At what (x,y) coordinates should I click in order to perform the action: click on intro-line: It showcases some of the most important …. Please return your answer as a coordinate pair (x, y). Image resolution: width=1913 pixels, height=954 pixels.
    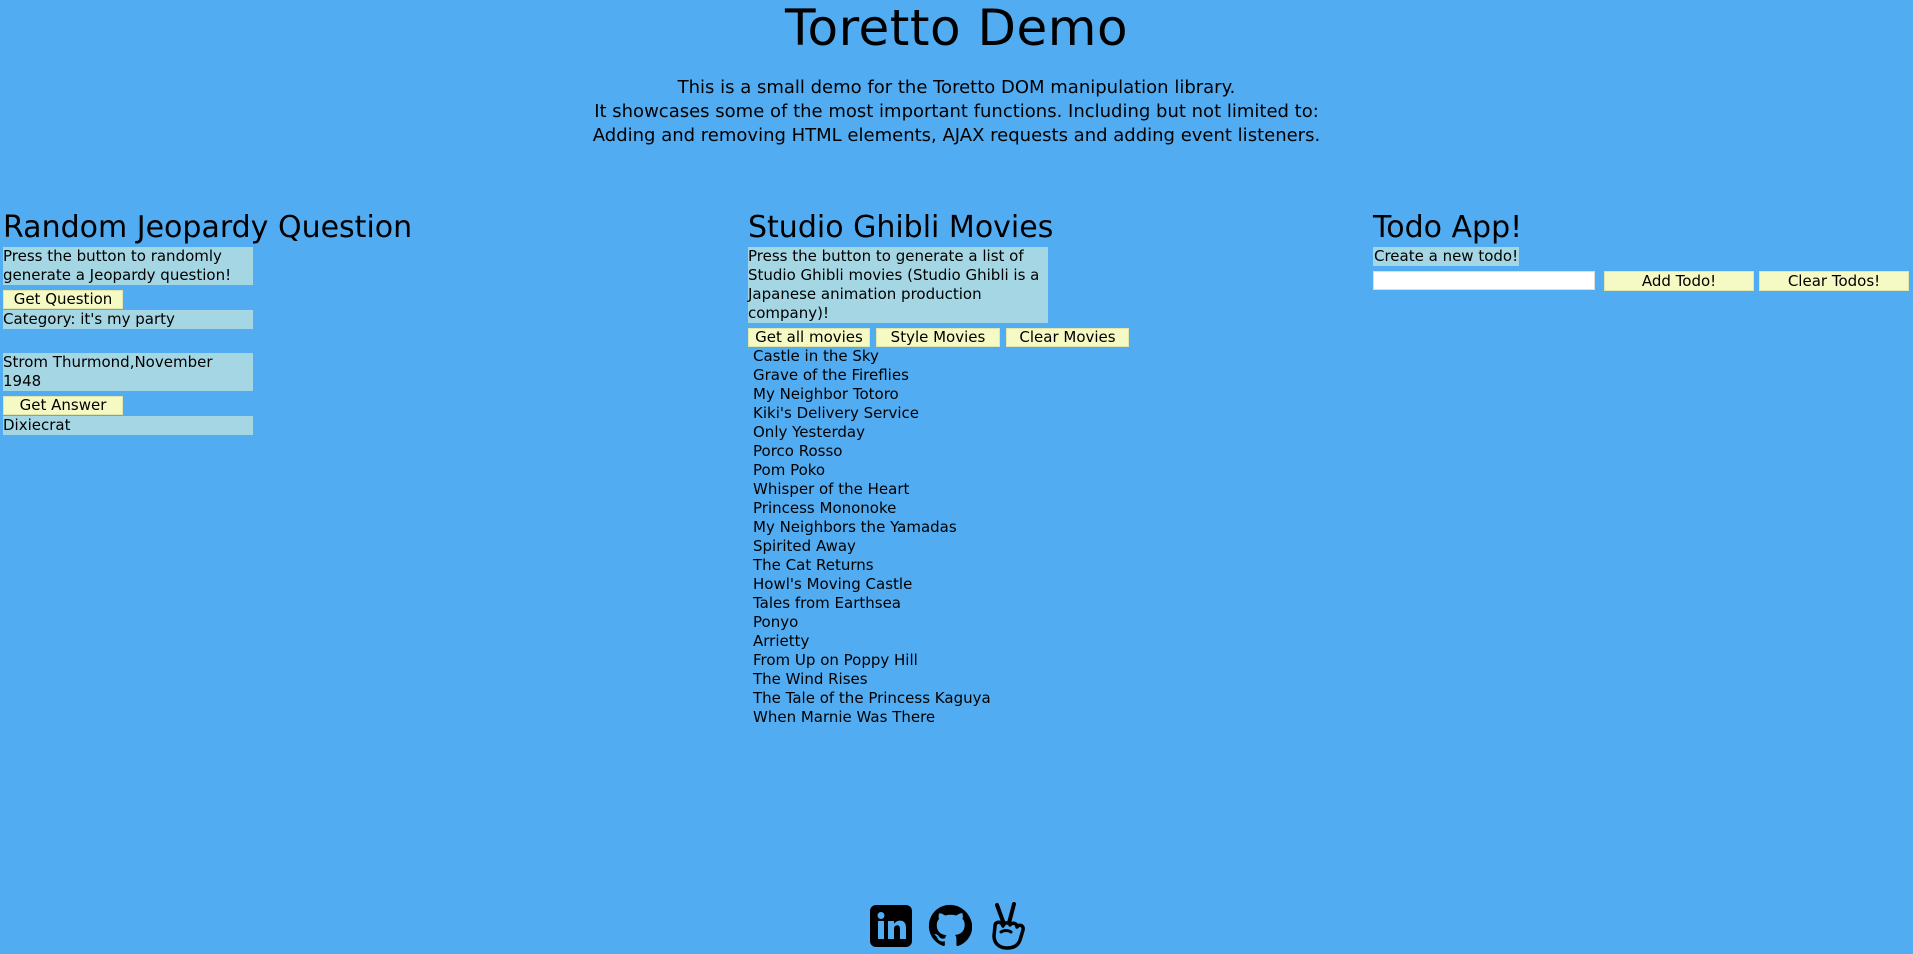
    Looking at the image, I should click on (956, 111).